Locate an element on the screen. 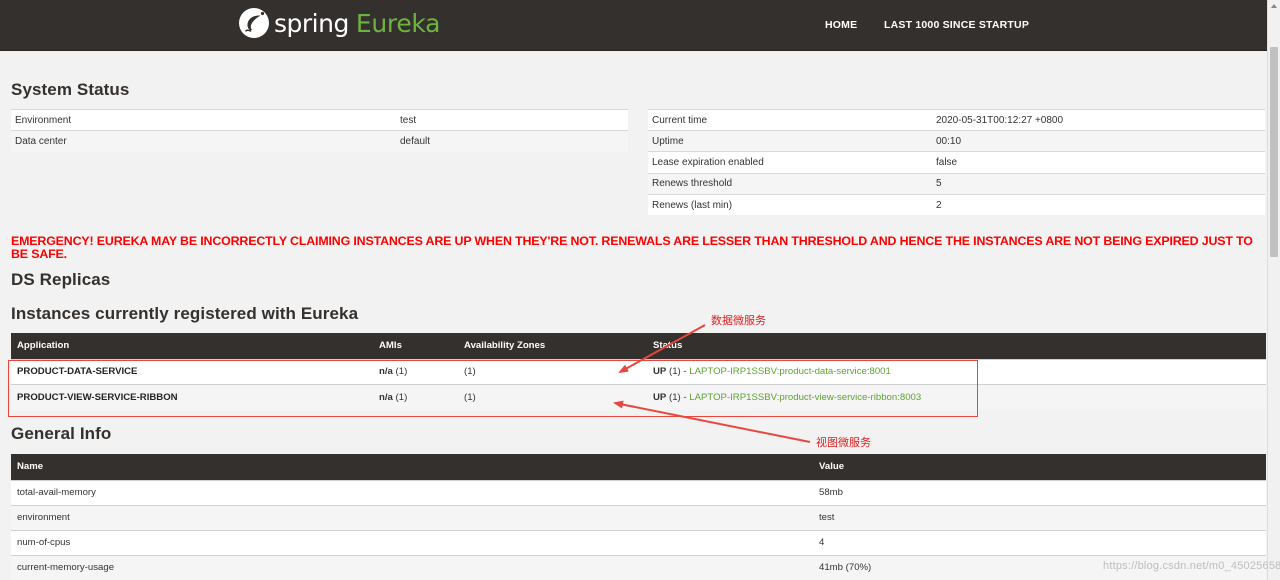 This screenshot has height=580, width=1280. info-value: test is located at coordinates (1039, 517).